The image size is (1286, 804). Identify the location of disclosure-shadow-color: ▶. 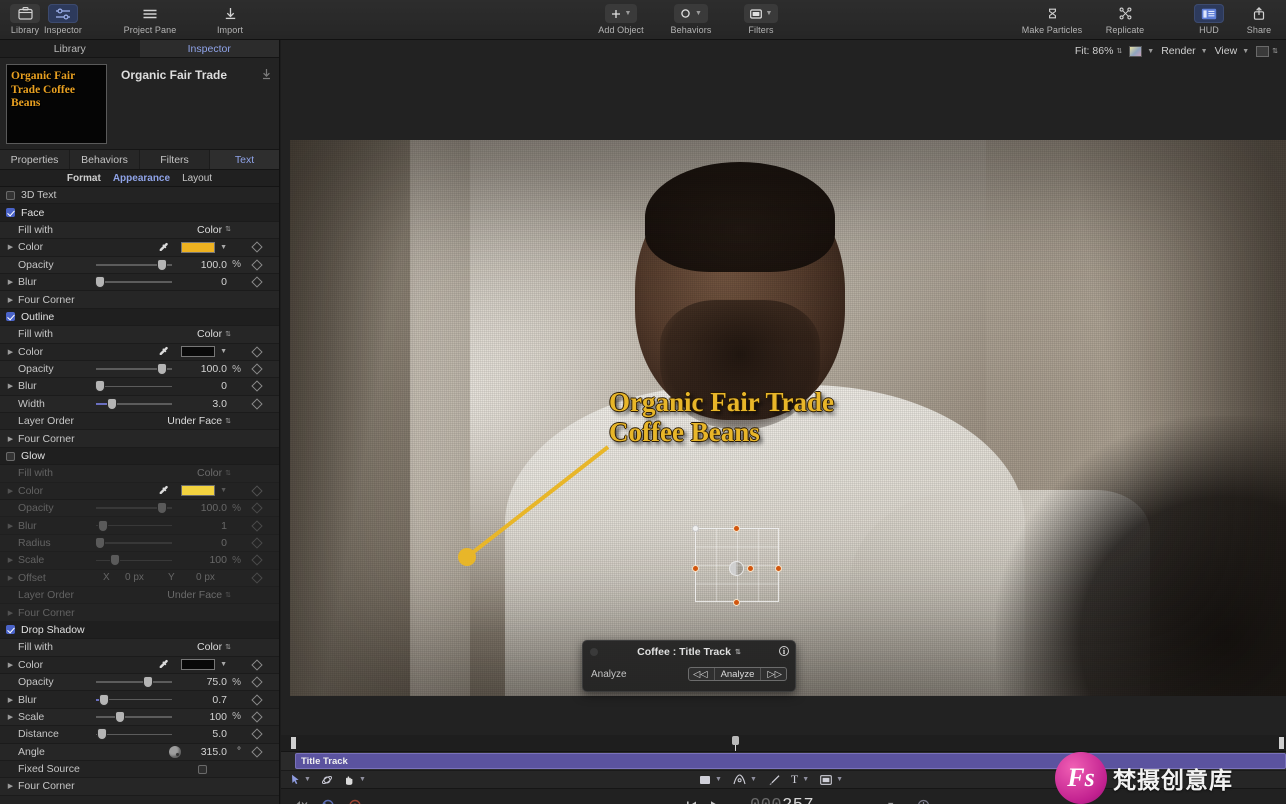
(10, 665).